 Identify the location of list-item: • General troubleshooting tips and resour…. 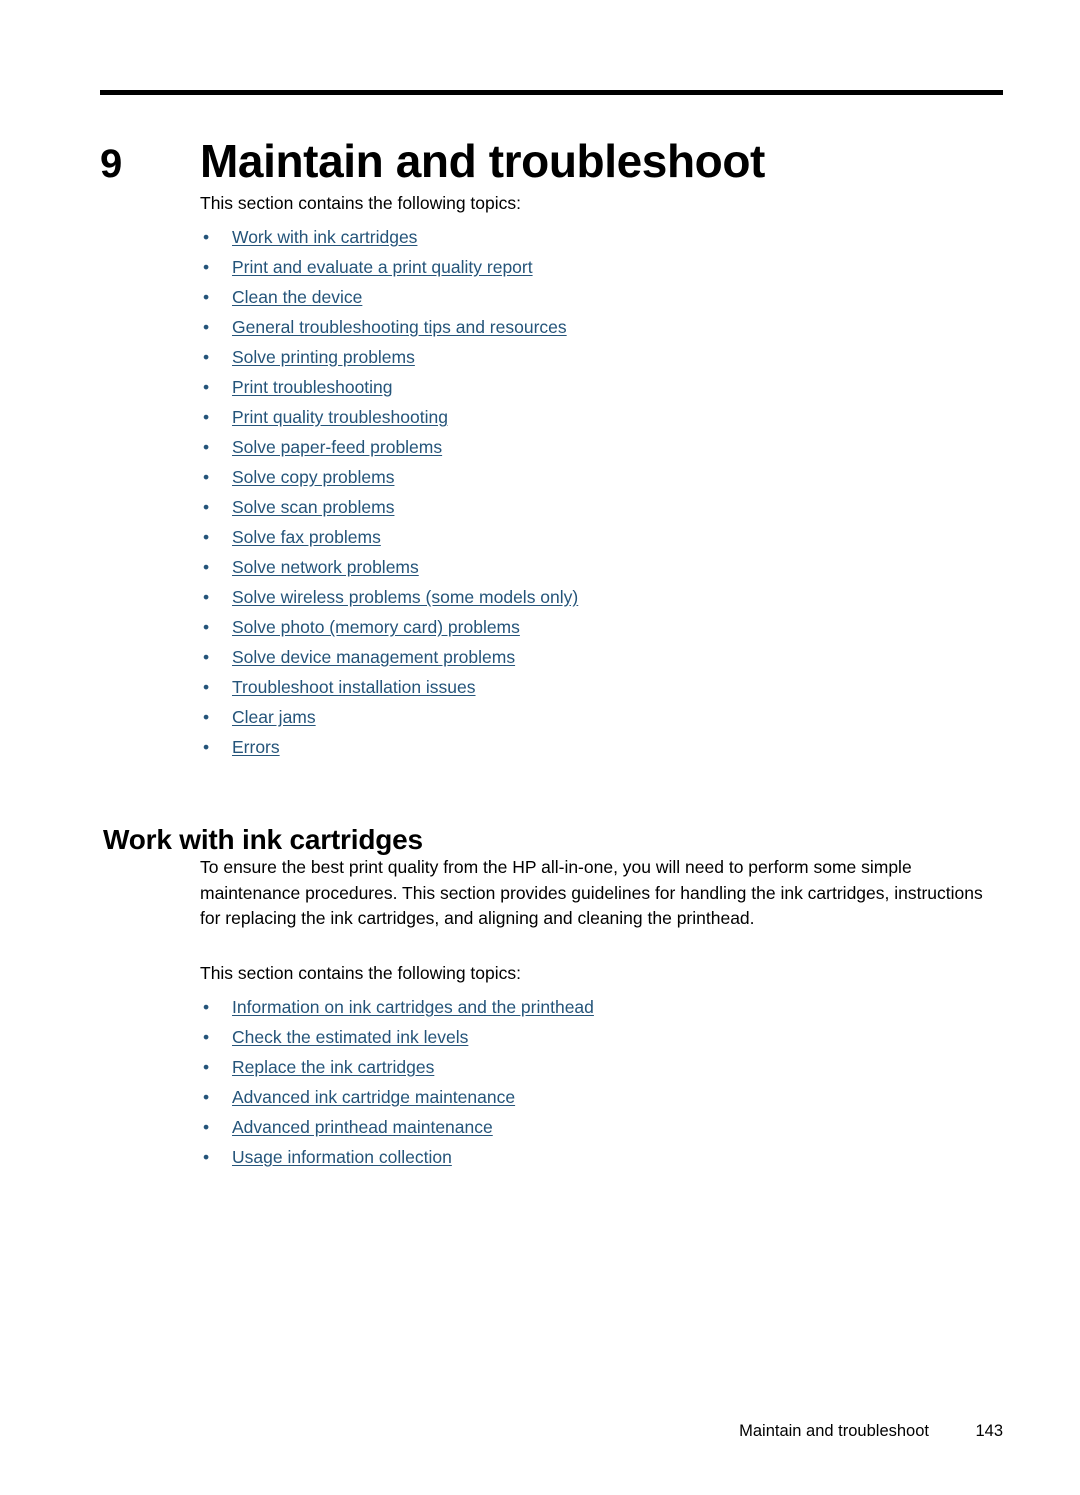
(601, 327).